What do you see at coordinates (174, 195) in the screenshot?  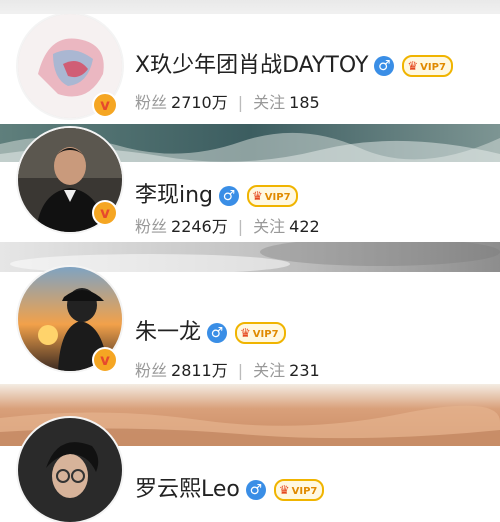 I see `user-name: 李现ing` at bounding box center [174, 195].